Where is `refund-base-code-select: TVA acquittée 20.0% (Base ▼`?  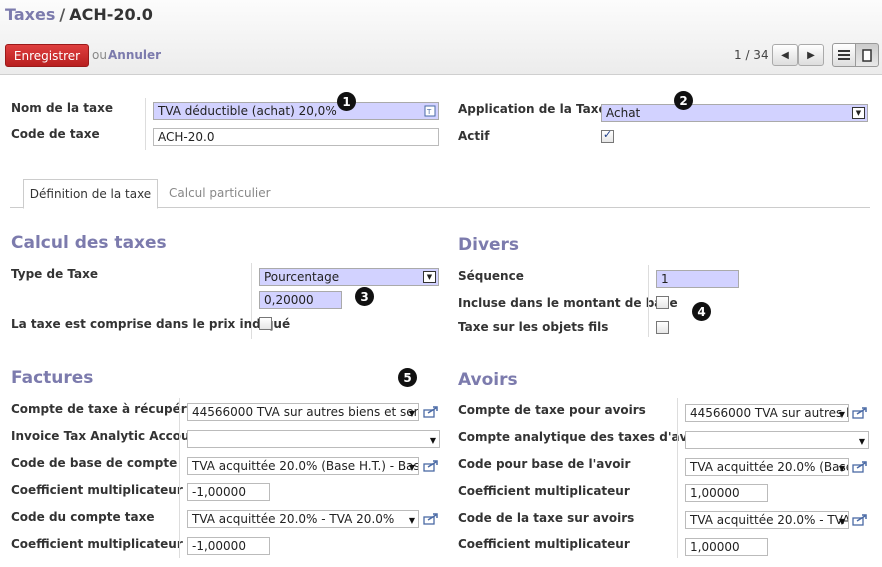 refund-base-code-select: TVA acquittée 20.0% (Base ▼ is located at coordinates (767, 467).